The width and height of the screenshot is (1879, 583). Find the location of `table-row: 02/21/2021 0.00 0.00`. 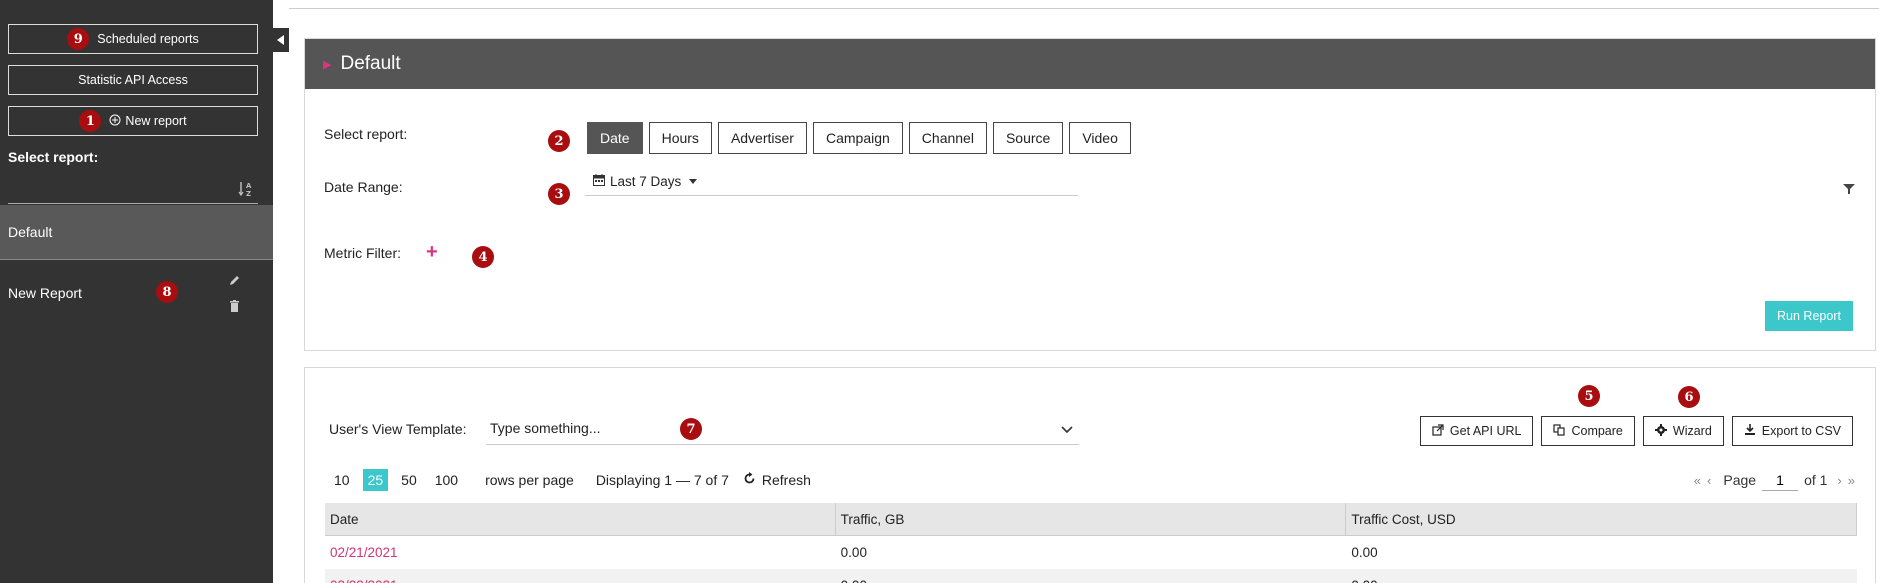

table-row: 02/21/2021 0.00 0.00 is located at coordinates (1091, 552).